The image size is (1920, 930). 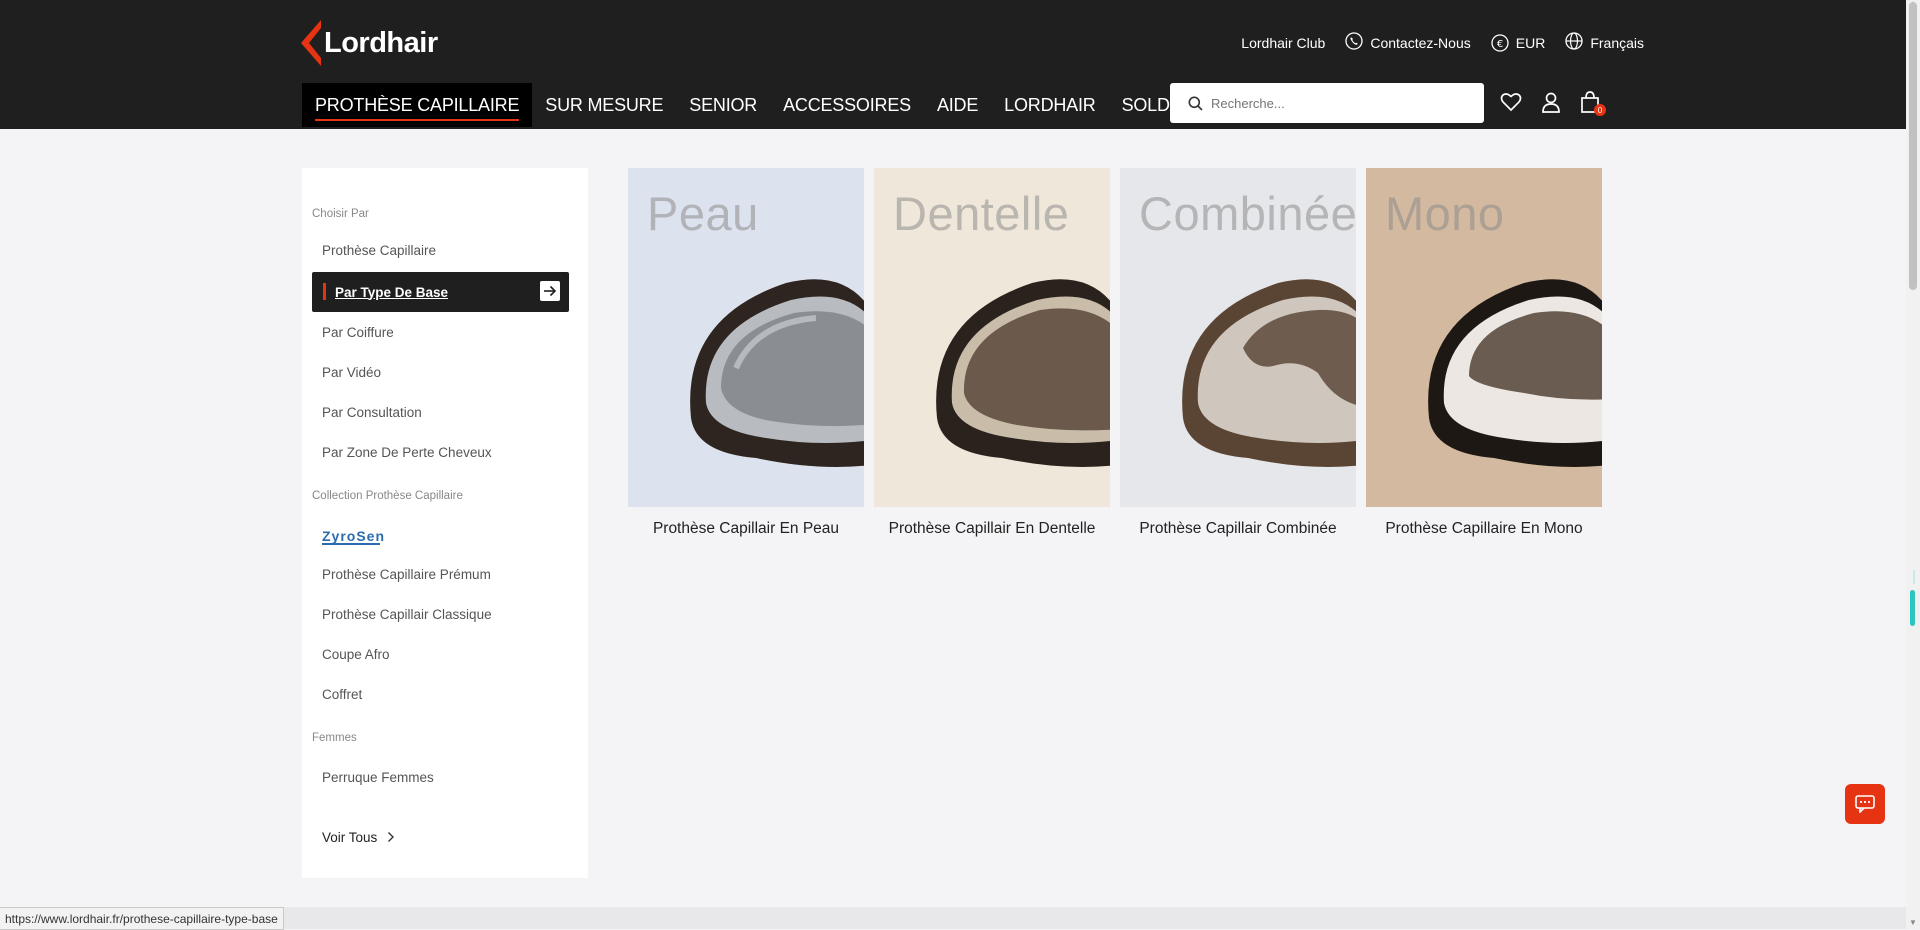 I want to click on club-label: Lordhair Club, so click(x=1283, y=42).